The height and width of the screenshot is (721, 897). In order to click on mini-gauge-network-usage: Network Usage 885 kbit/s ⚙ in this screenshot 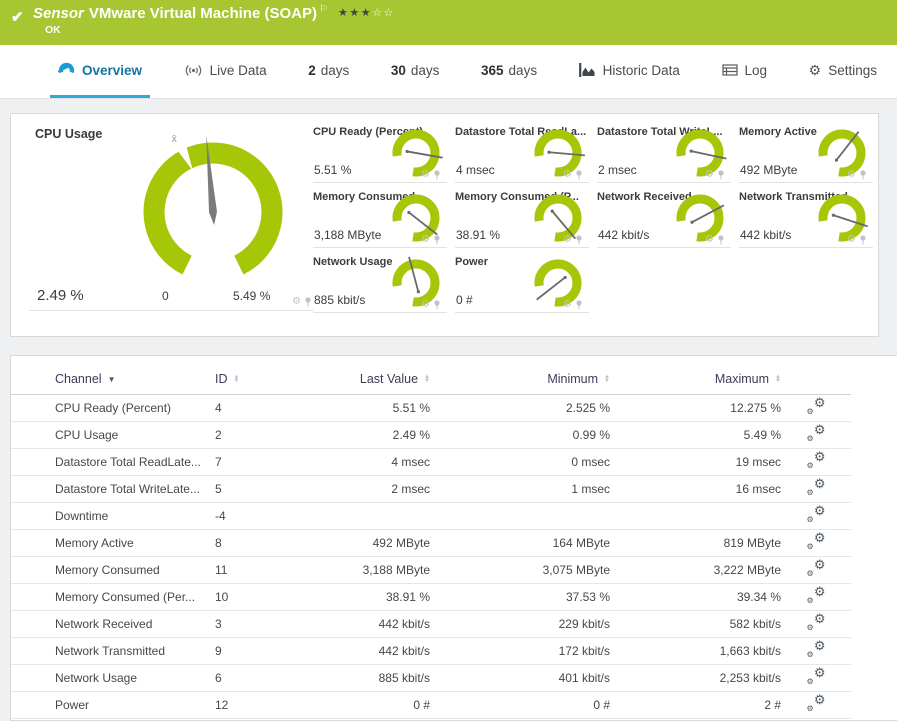, I will do `click(380, 284)`.